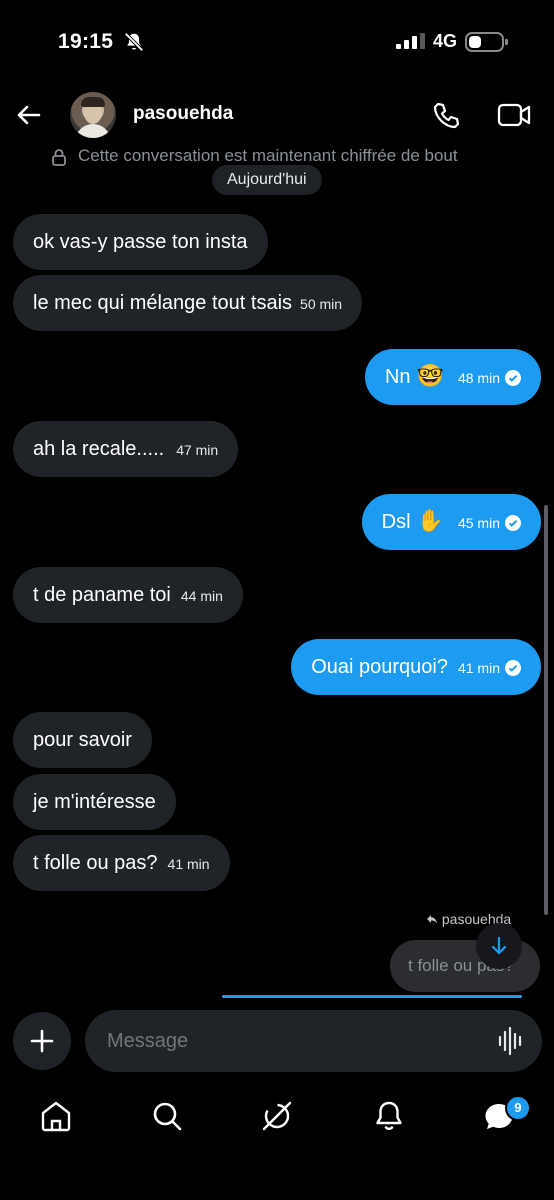 The height and width of the screenshot is (1200, 554). I want to click on reply-indicator-line, so click(372, 996).